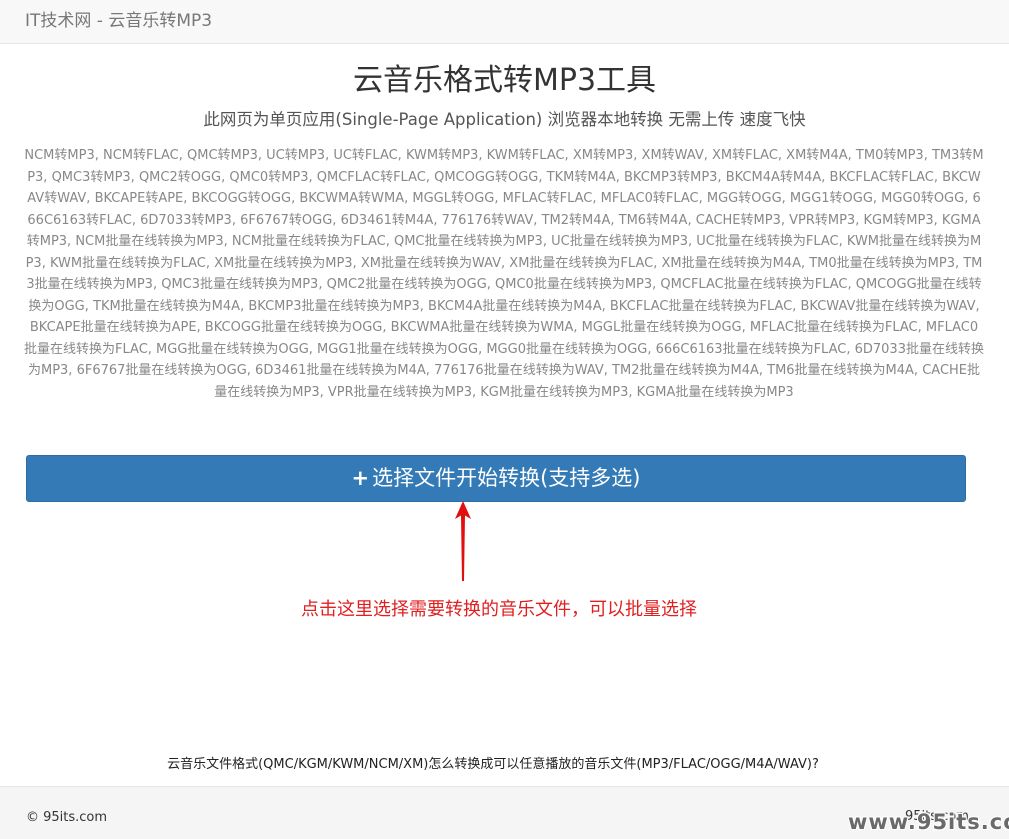 This screenshot has height=839, width=1009. Describe the element at coordinates (499, 609) in the screenshot. I see `hint-text: 点击这里选择需要转换的音乐文件，可以批量选择` at that location.